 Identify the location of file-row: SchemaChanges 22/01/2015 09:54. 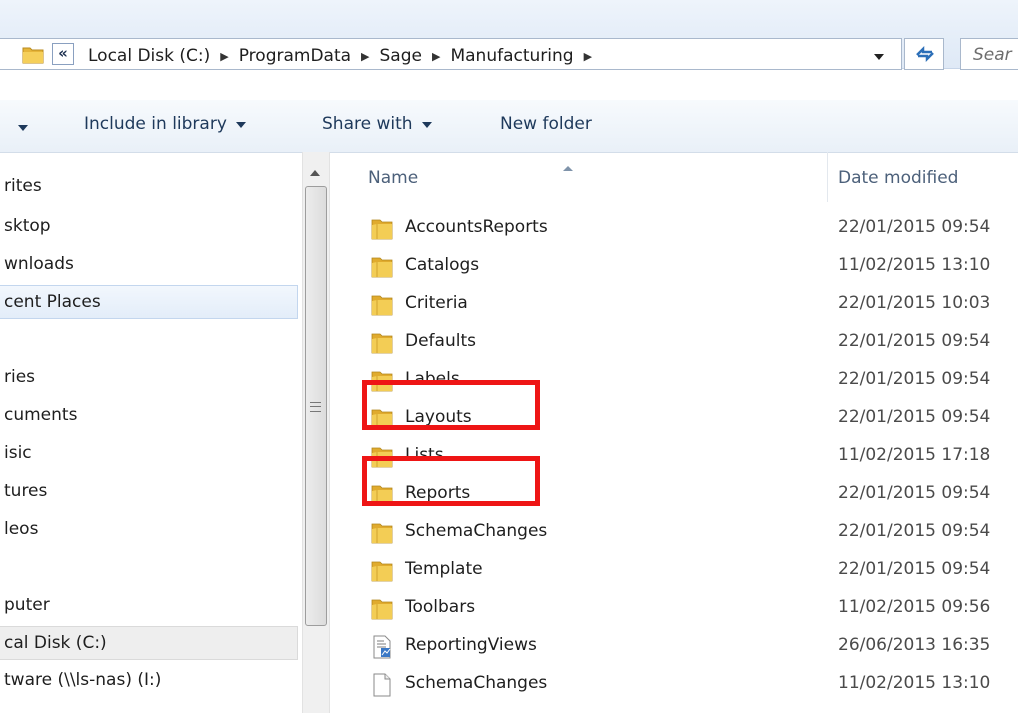
(689, 533).